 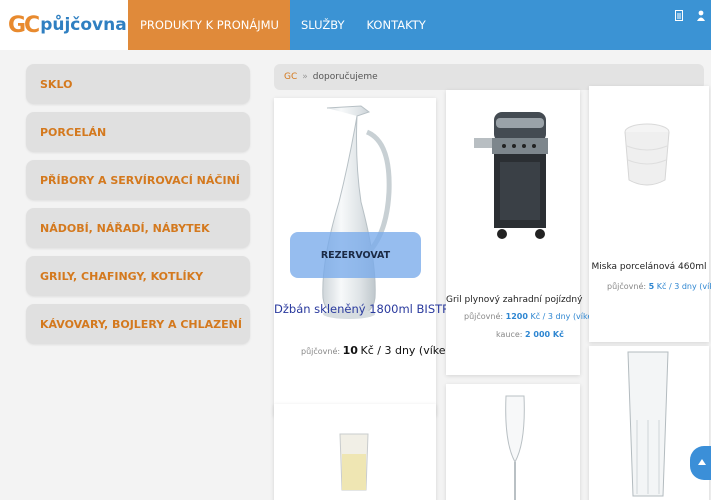 I want to click on category-nadobi: NÁDOBÍ, NÁŘADÍ, NÁBYTEK, so click(x=138, y=228).